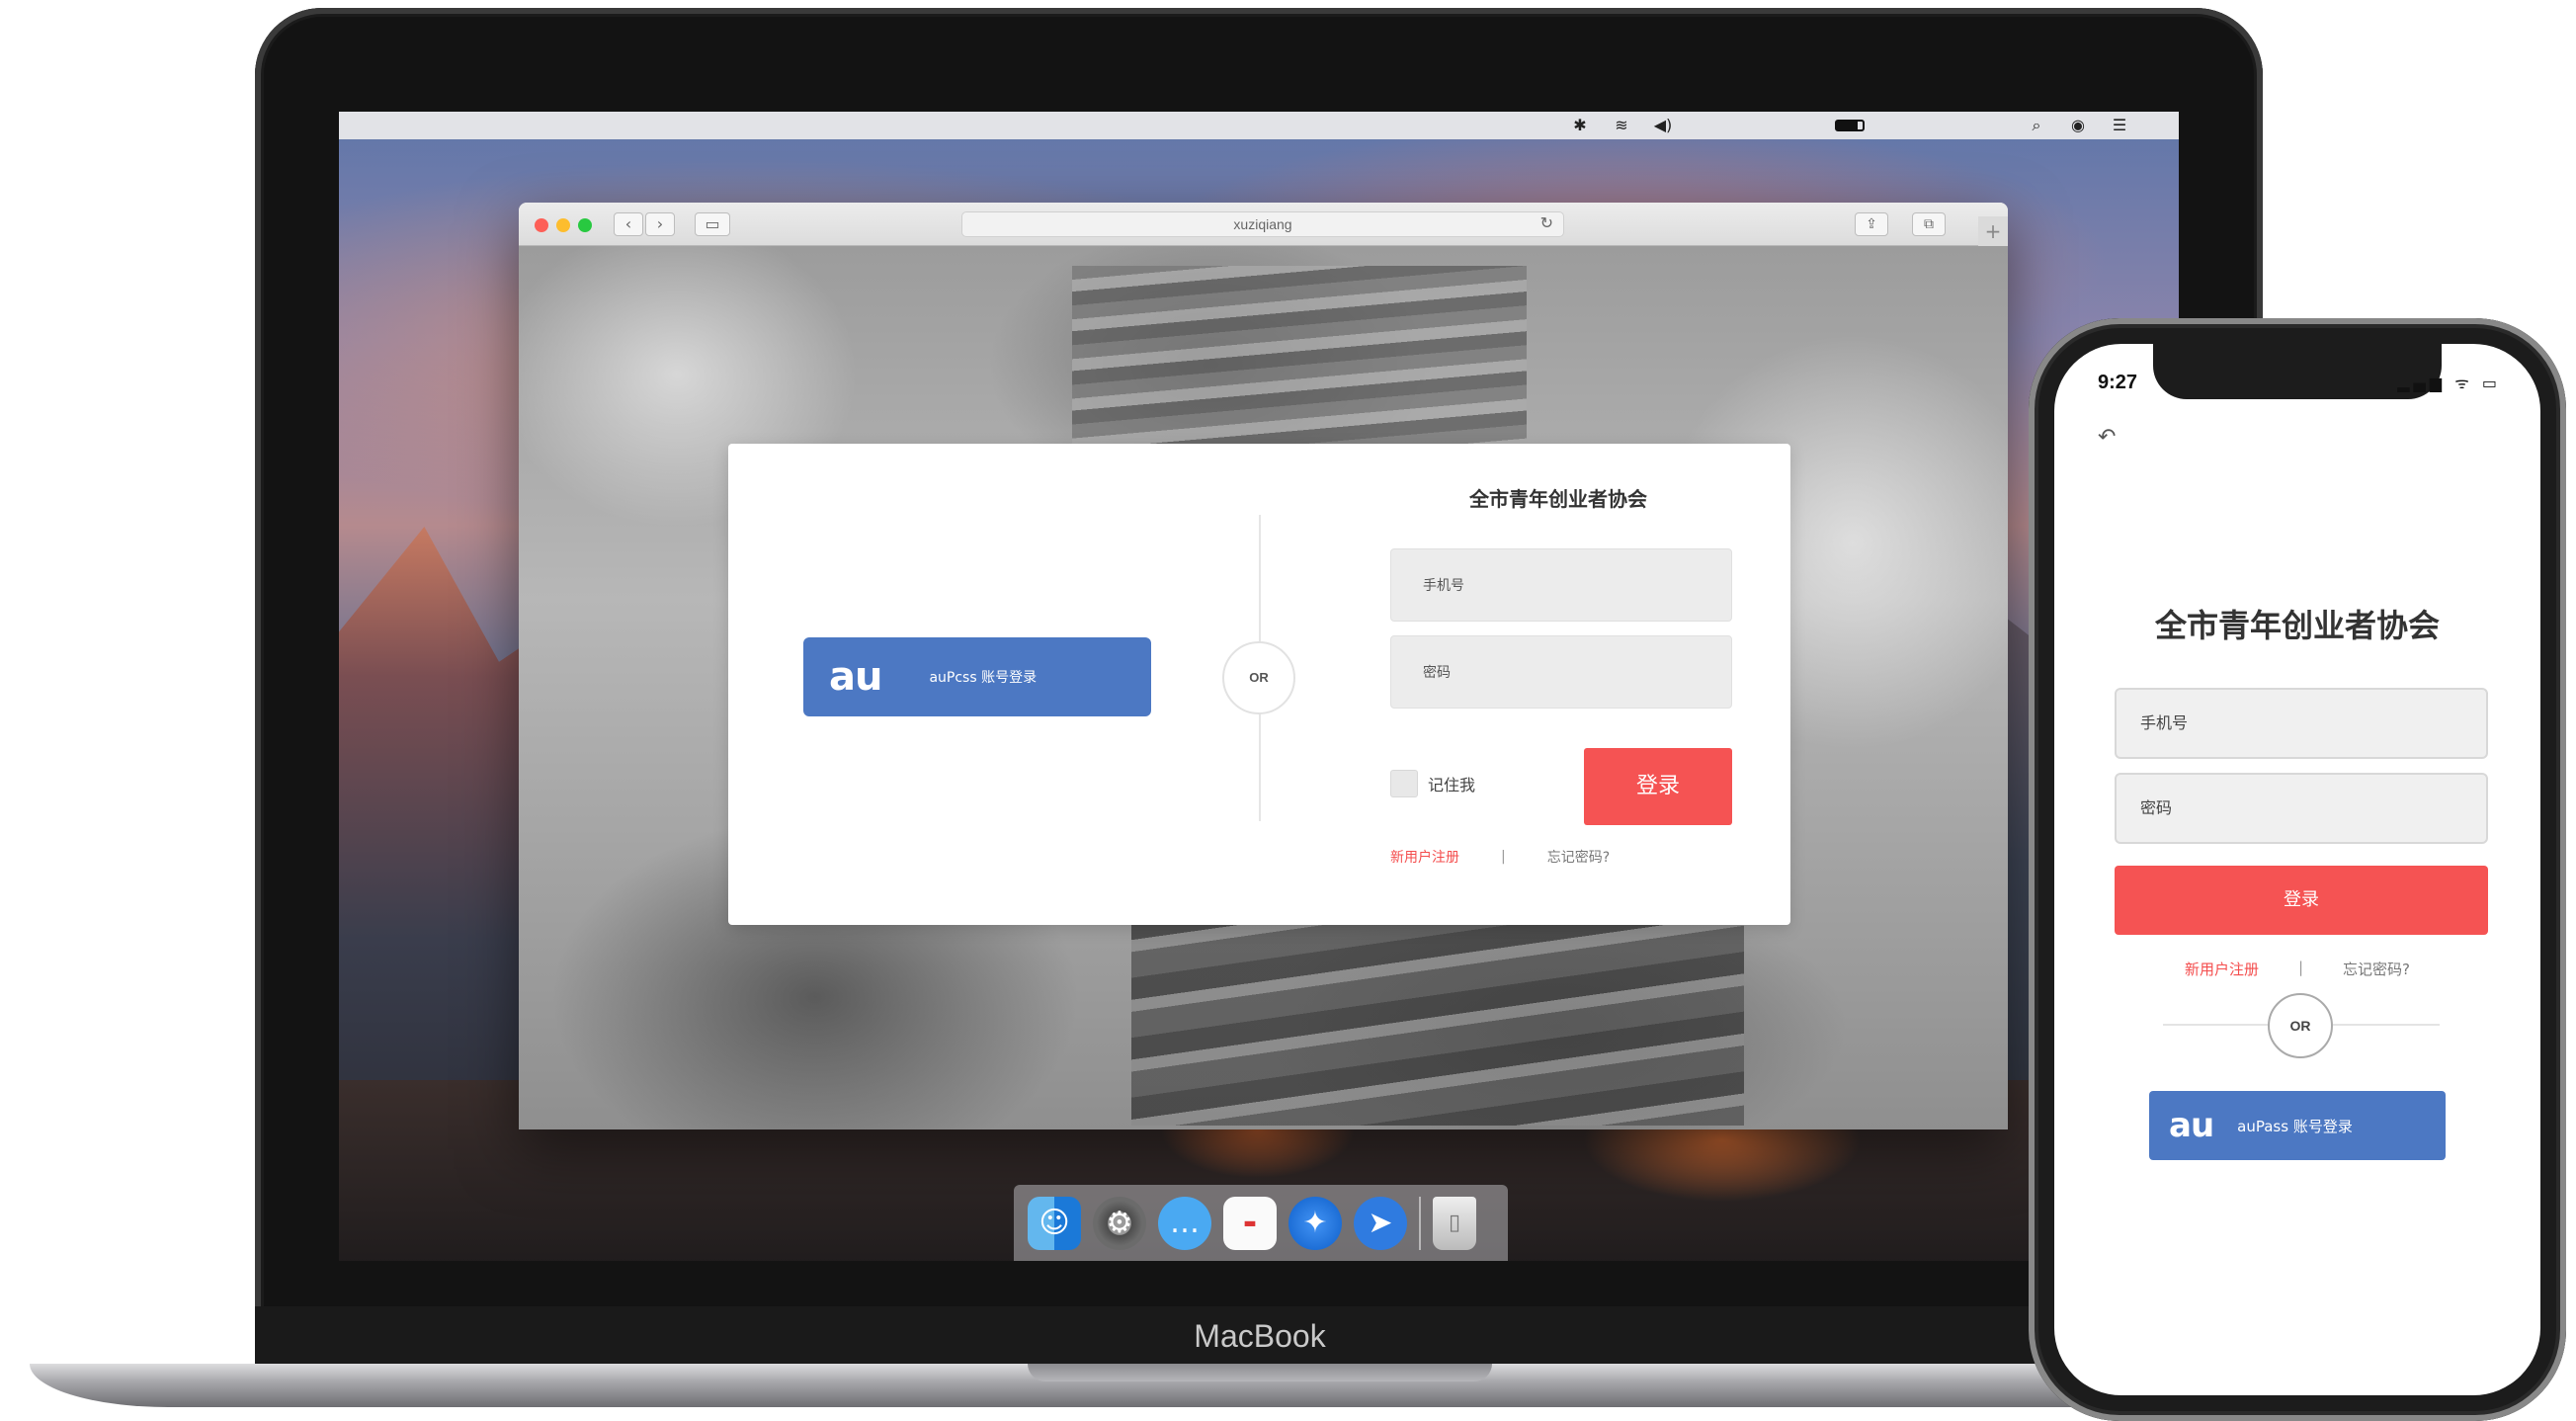 The height and width of the screenshot is (1421, 2576). What do you see at coordinates (1546, 224) in the screenshot?
I see `reload-icon: ↻` at bounding box center [1546, 224].